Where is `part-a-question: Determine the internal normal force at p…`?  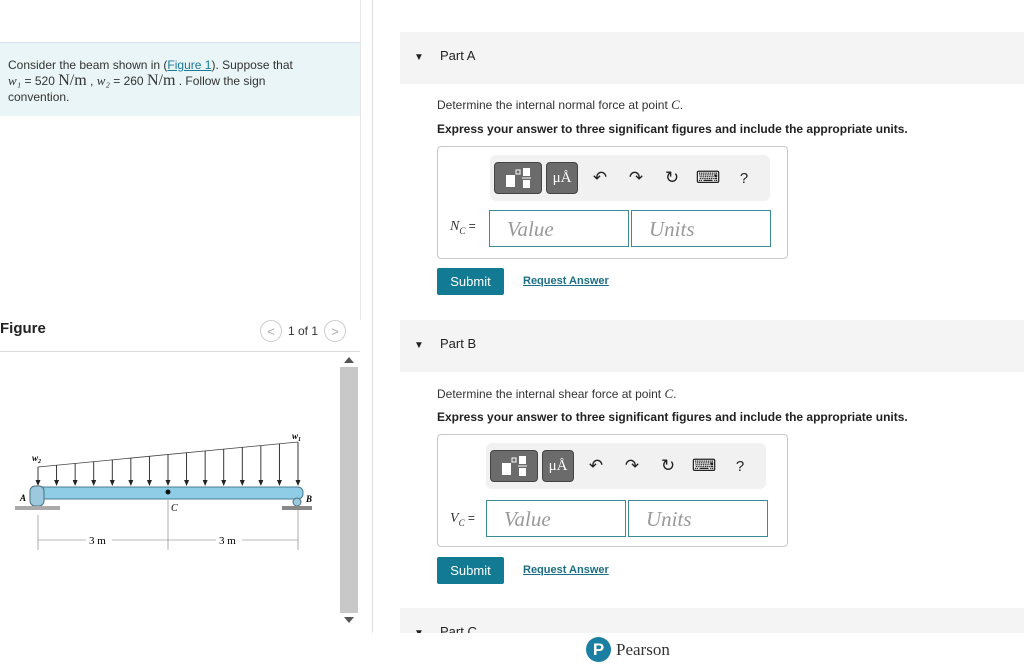
part-a-question: Determine the internal normal force at p… is located at coordinates (560, 104).